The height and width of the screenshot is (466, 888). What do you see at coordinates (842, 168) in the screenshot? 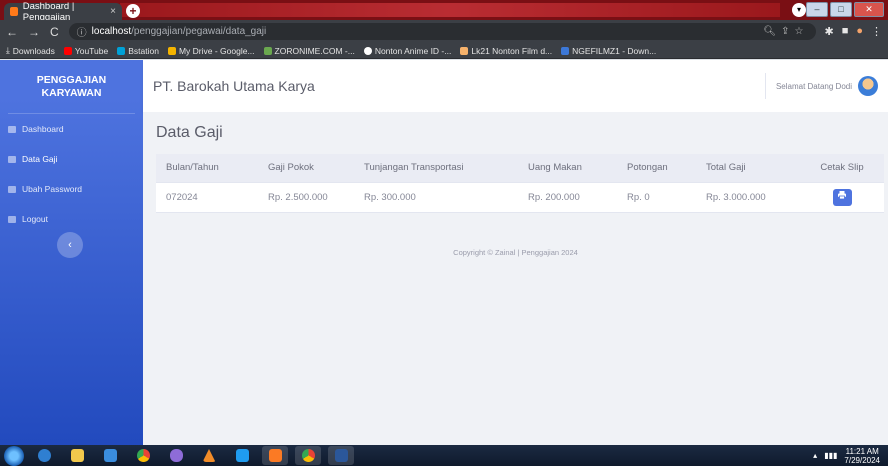
I see `column-header: Cetak Slip` at bounding box center [842, 168].